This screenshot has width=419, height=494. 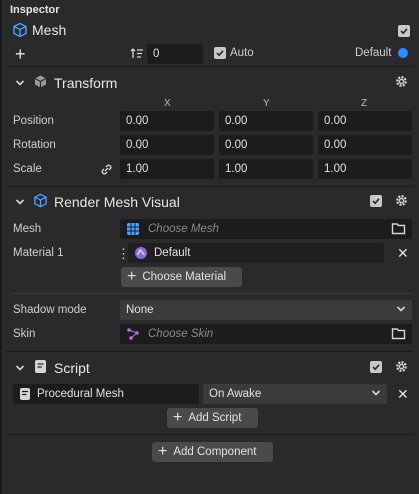 I want to click on mesh-label: Mesh, so click(x=27, y=229).